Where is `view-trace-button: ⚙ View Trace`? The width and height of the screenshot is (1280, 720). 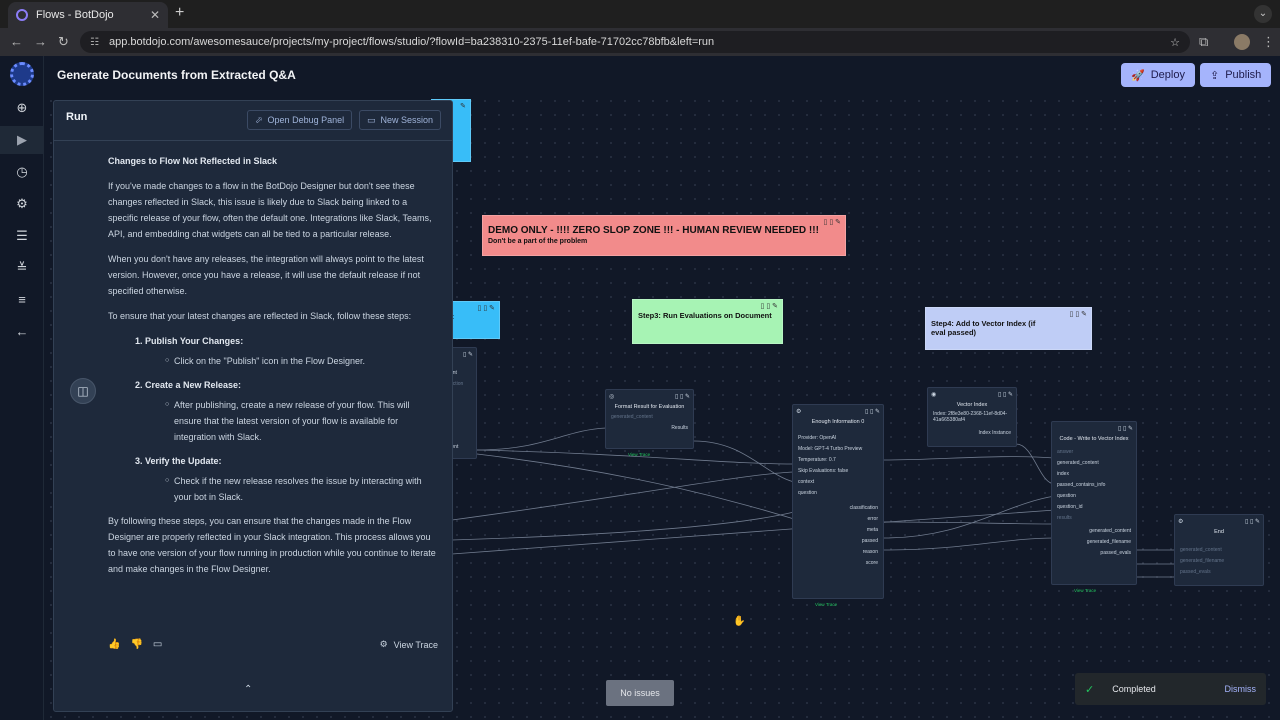
view-trace-button: ⚙ View Trace is located at coordinates (409, 644).